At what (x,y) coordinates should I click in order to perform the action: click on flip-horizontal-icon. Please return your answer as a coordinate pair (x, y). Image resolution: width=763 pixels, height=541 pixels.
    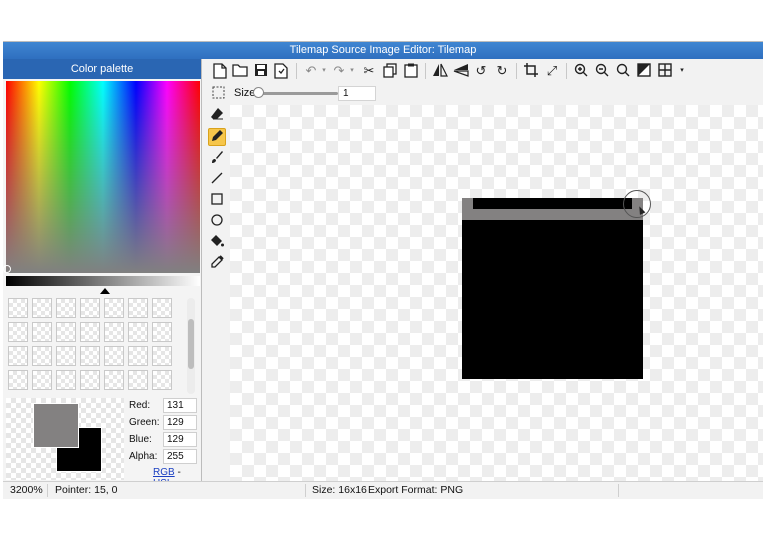
    Looking at the image, I should click on (440, 71).